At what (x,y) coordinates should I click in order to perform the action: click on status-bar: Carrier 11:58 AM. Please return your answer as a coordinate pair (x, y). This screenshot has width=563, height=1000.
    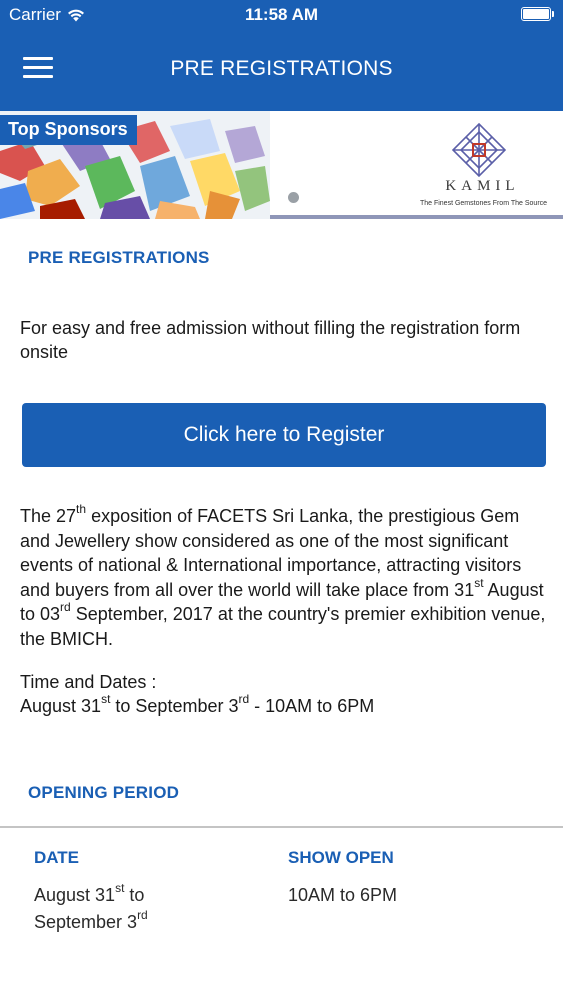
    Looking at the image, I should click on (281, 14).